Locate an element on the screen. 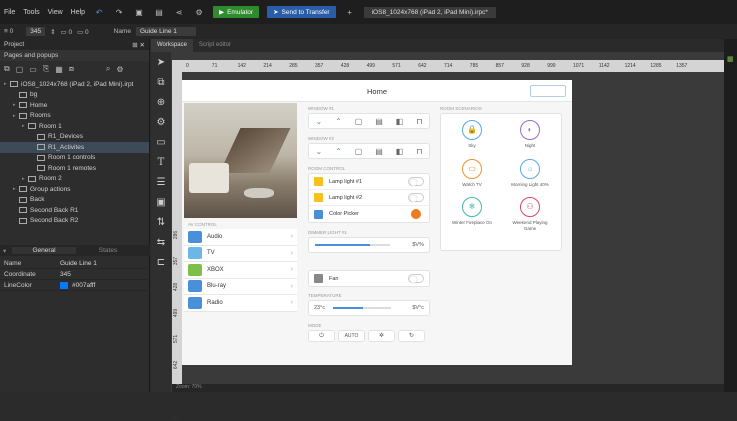 This screenshot has width=737, height=421. gear-tool-icon: ⚙ is located at coordinates (161, 122).